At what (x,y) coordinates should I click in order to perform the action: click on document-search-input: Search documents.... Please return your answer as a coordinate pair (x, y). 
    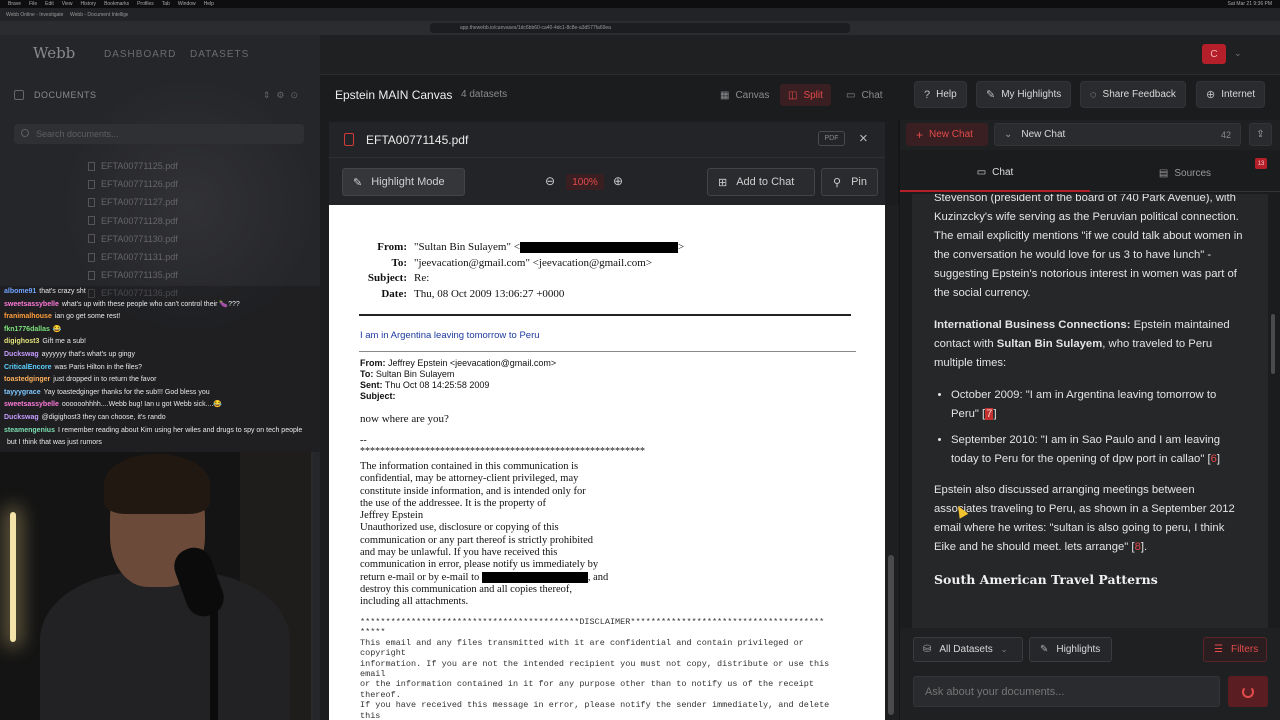
    Looking at the image, I should click on (159, 134).